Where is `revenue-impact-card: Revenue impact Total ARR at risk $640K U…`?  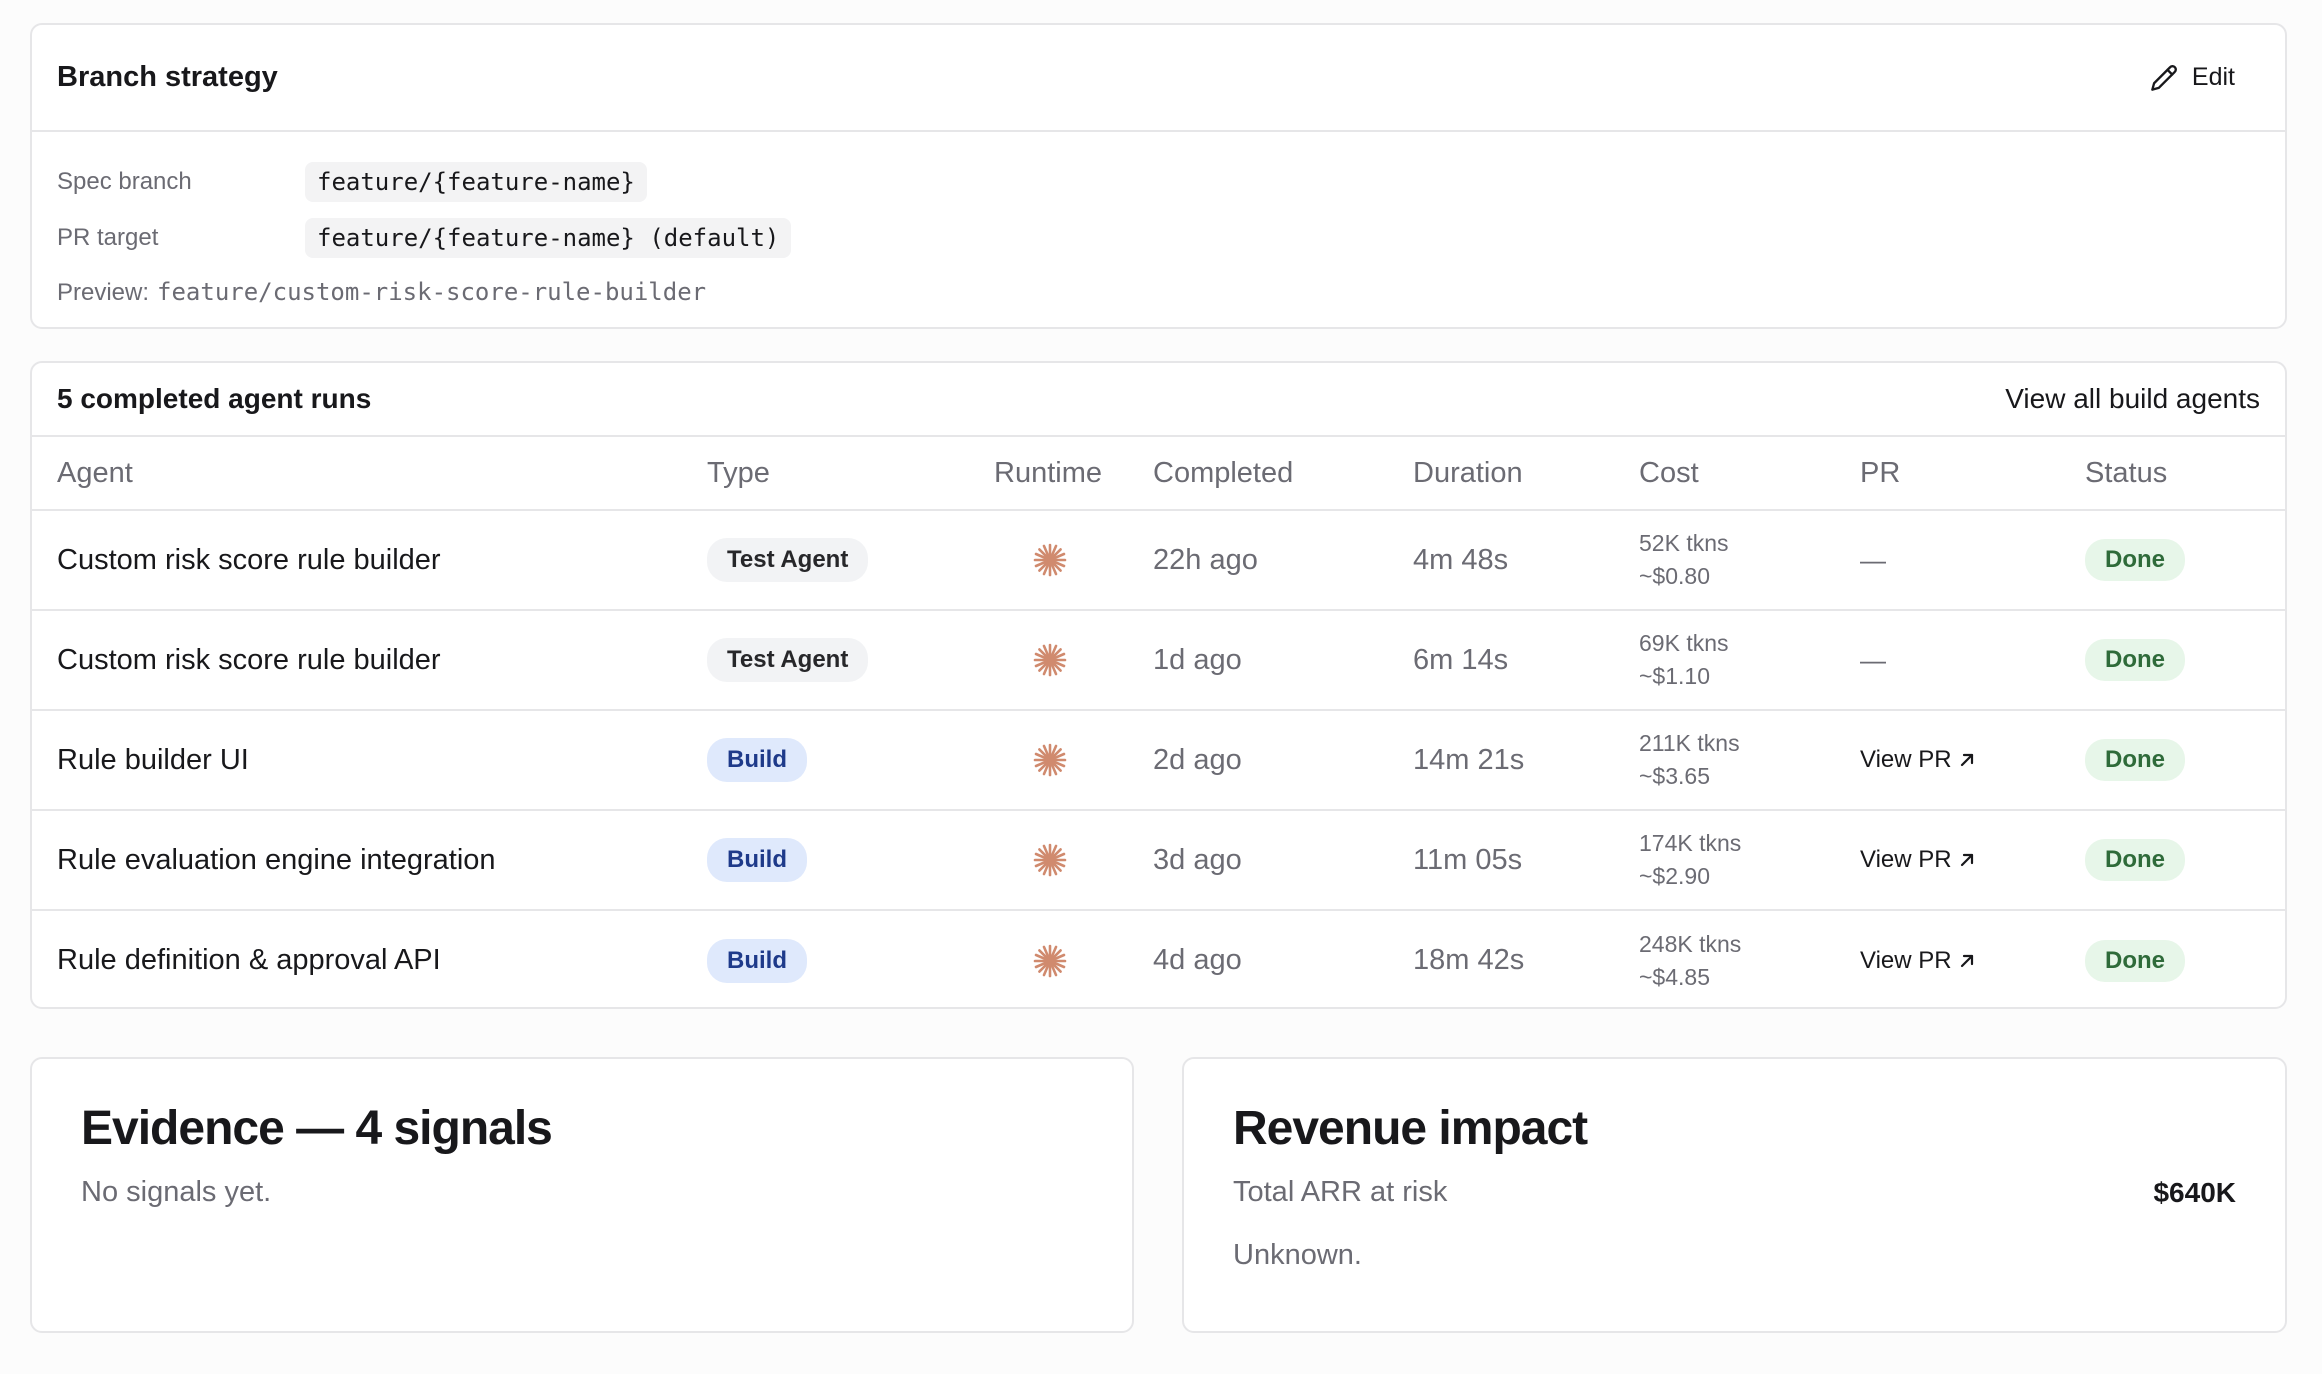
revenue-impact-card: Revenue impact Total ARR at risk $640K U… is located at coordinates (1734, 1195).